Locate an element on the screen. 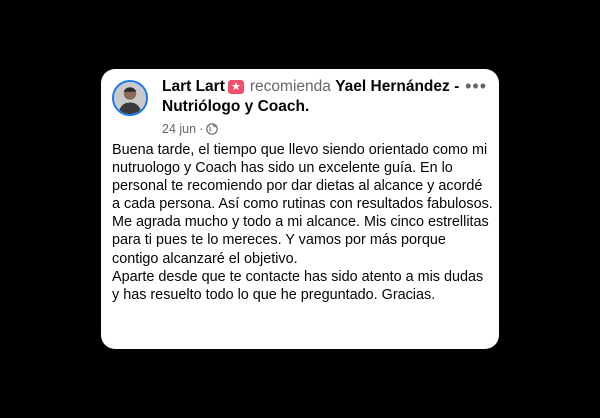  post-date: 24 jun is located at coordinates (179, 129).